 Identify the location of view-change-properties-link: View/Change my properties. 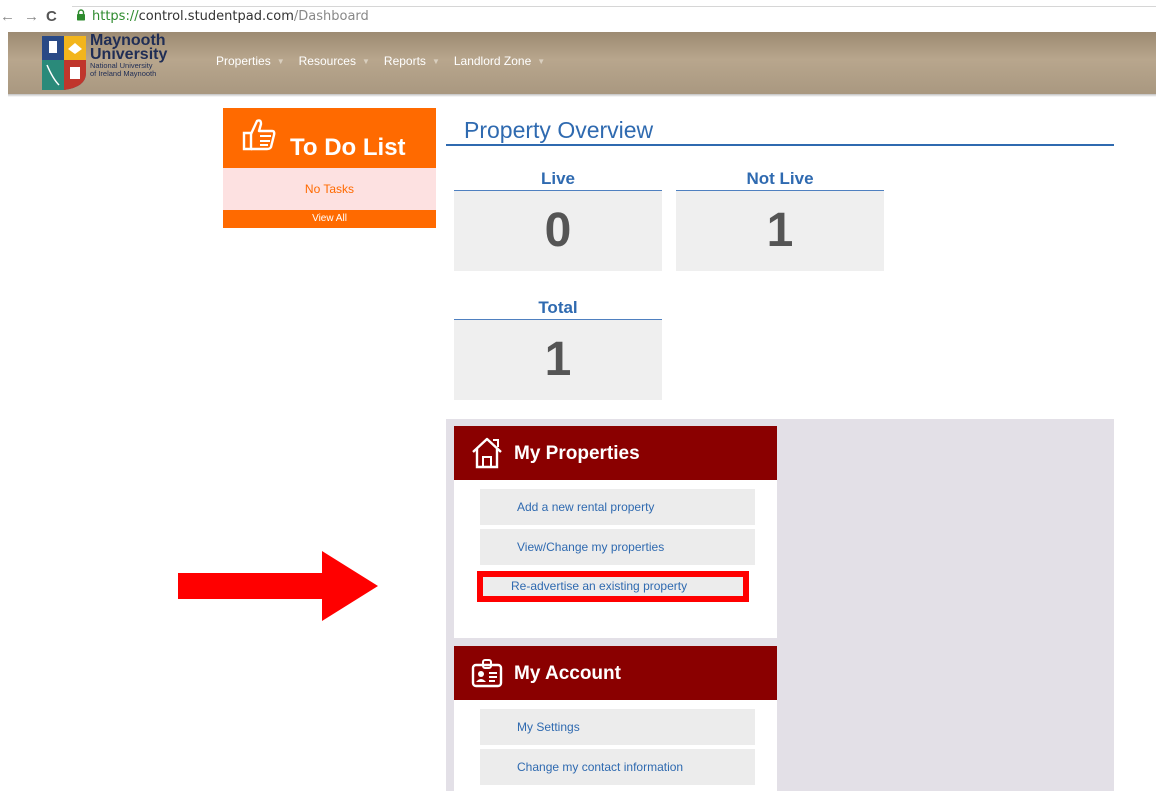
(617, 547).